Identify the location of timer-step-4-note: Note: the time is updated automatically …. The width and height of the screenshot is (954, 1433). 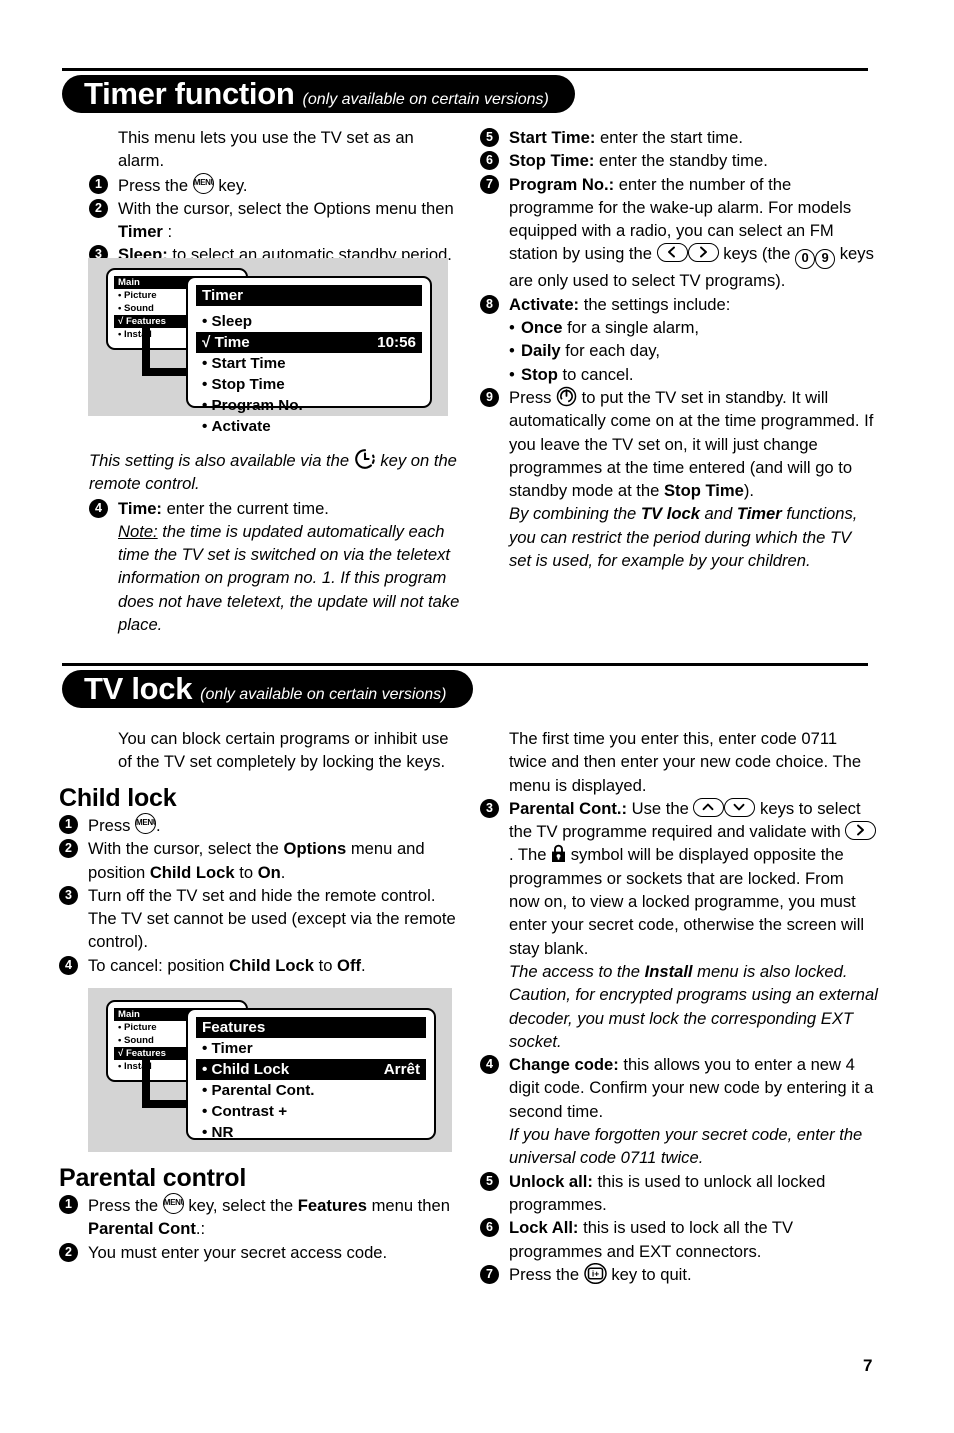
(289, 578).